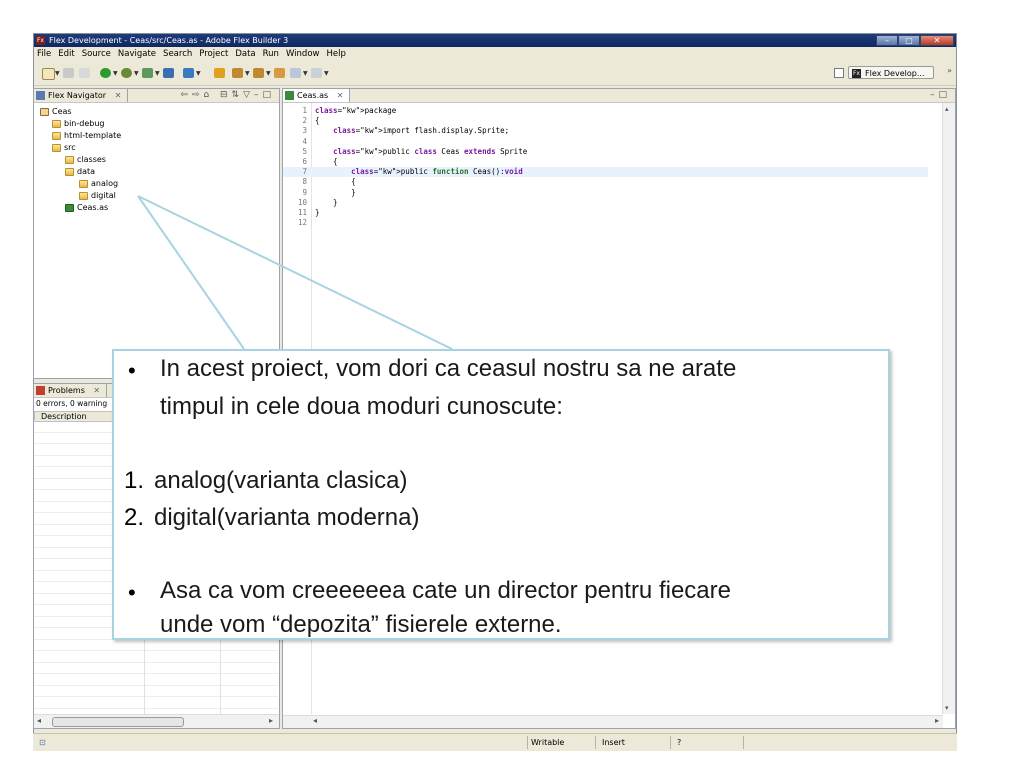 Image resolution: width=1024 pixels, height=768 pixels. What do you see at coordinates (134, 480) in the screenshot?
I see `list-number-1: 1.` at bounding box center [134, 480].